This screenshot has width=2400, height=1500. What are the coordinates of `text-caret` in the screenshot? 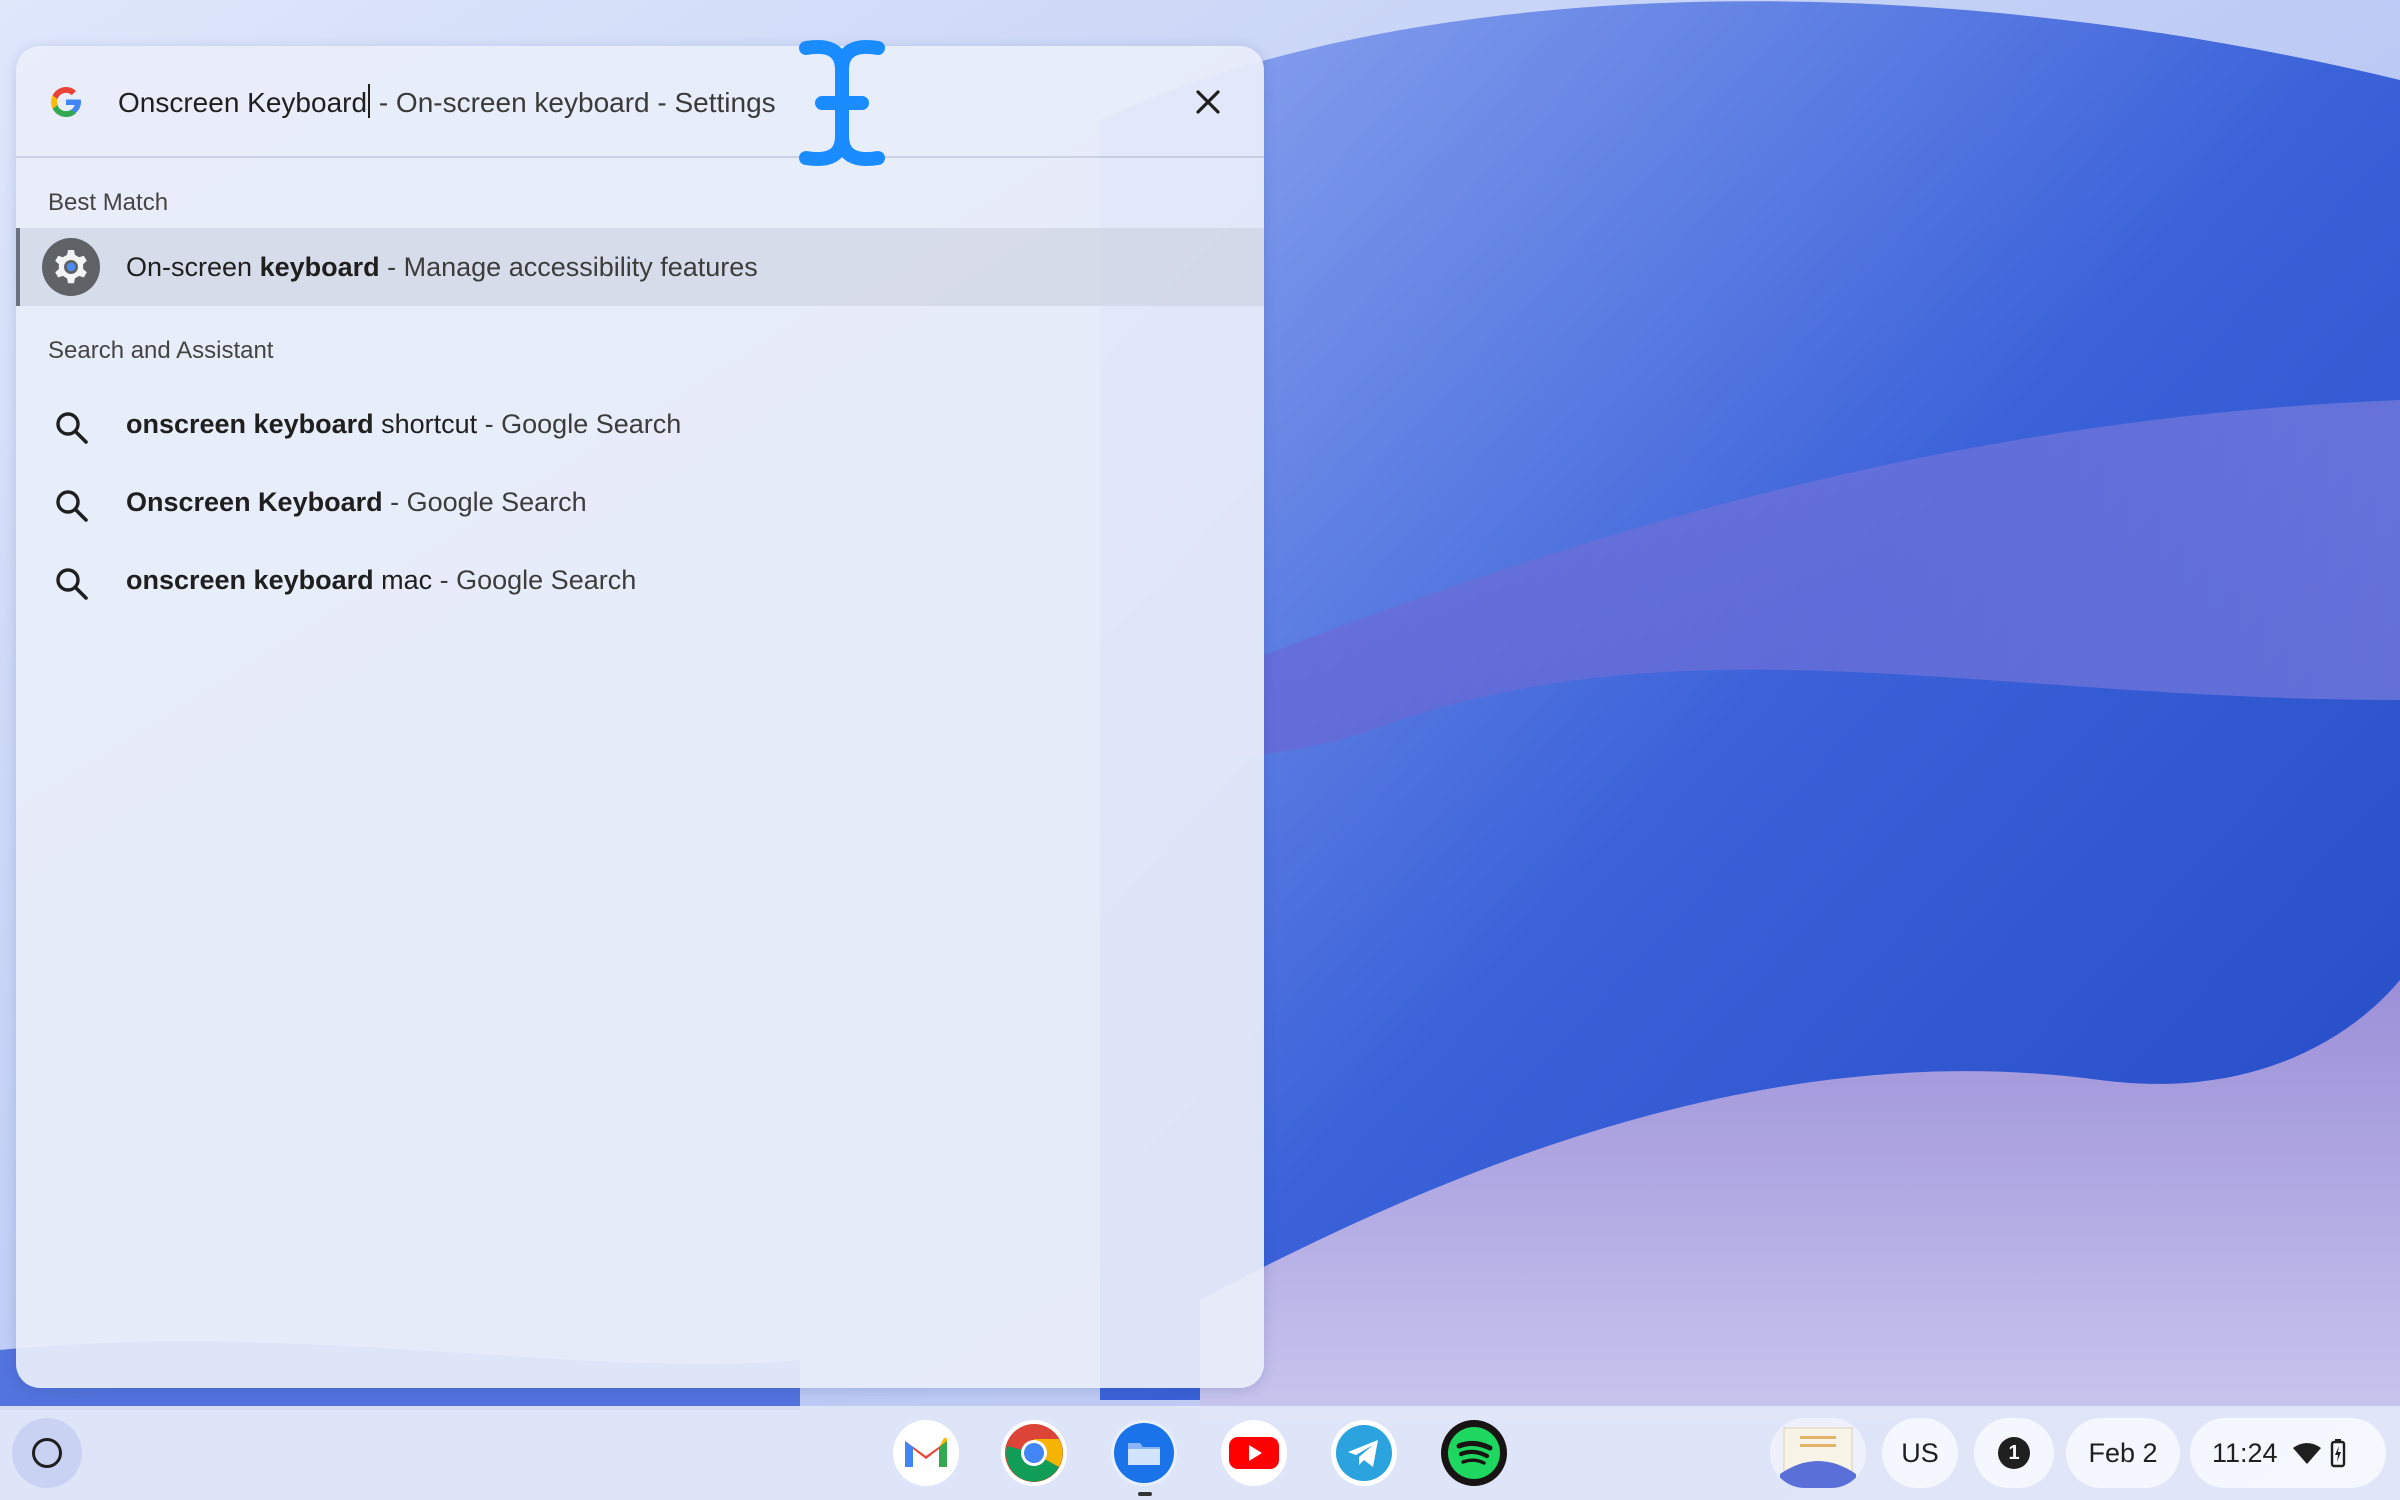 It's located at (369, 101).